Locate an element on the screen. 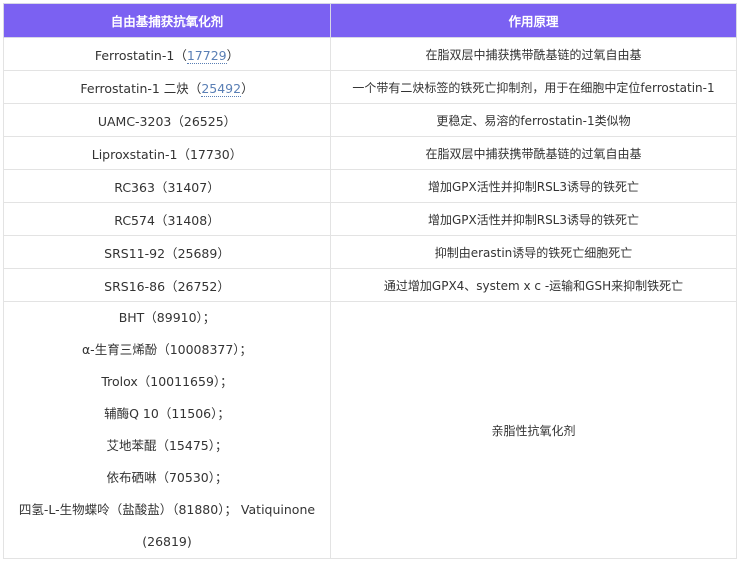  compound-name: RC574 is located at coordinates (134, 220).